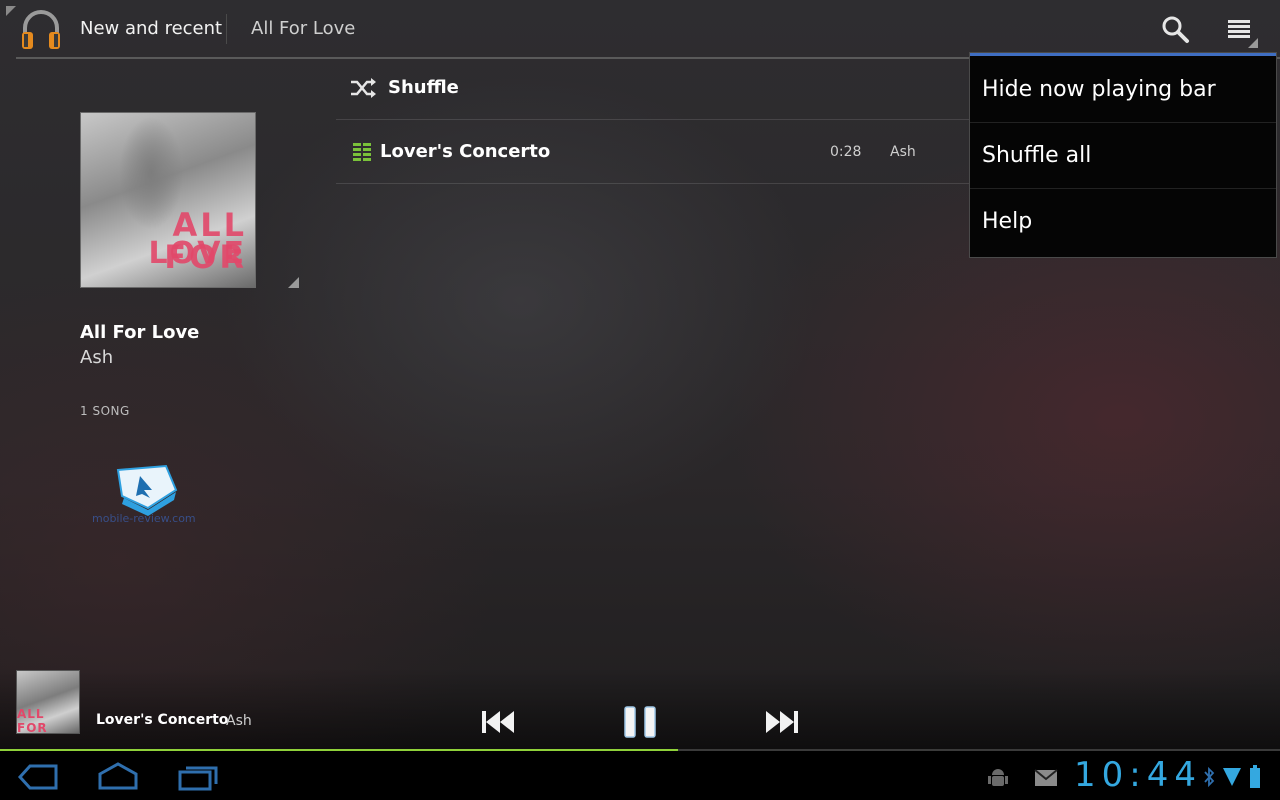 The image size is (1280, 800). What do you see at coordinates (162, 720) in the screenshot?
I see `now-playing-title: Lover's Concerto` at bounding box center [162, 720].